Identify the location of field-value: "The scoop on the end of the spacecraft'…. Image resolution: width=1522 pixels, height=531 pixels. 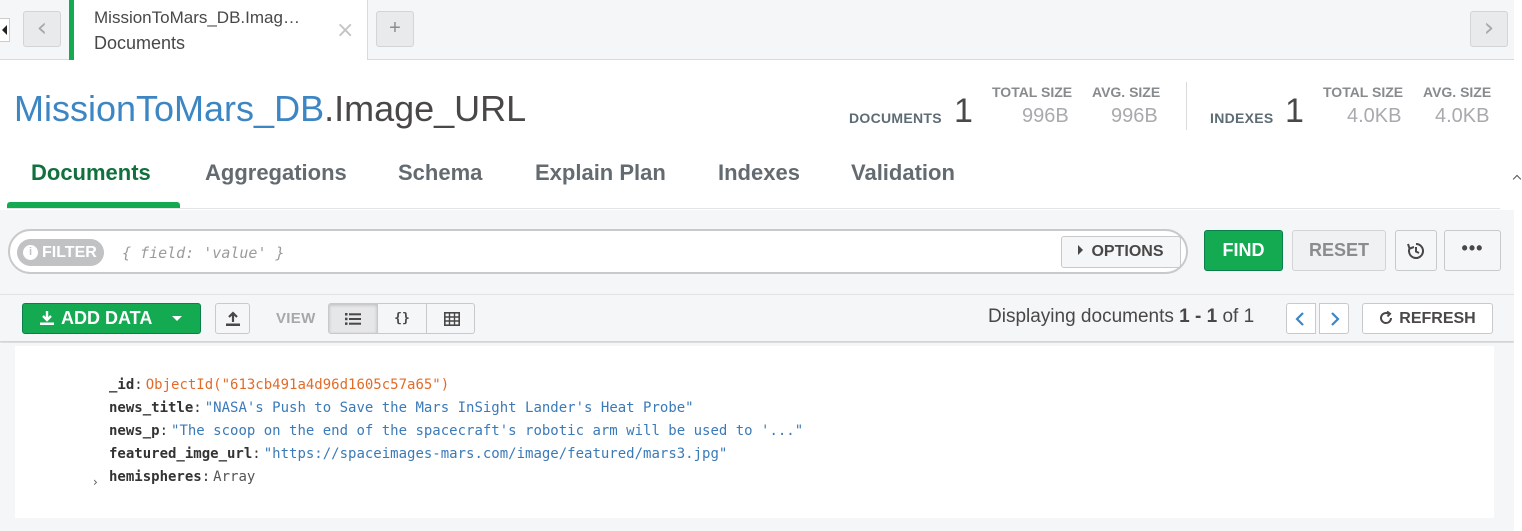
(487, 431).